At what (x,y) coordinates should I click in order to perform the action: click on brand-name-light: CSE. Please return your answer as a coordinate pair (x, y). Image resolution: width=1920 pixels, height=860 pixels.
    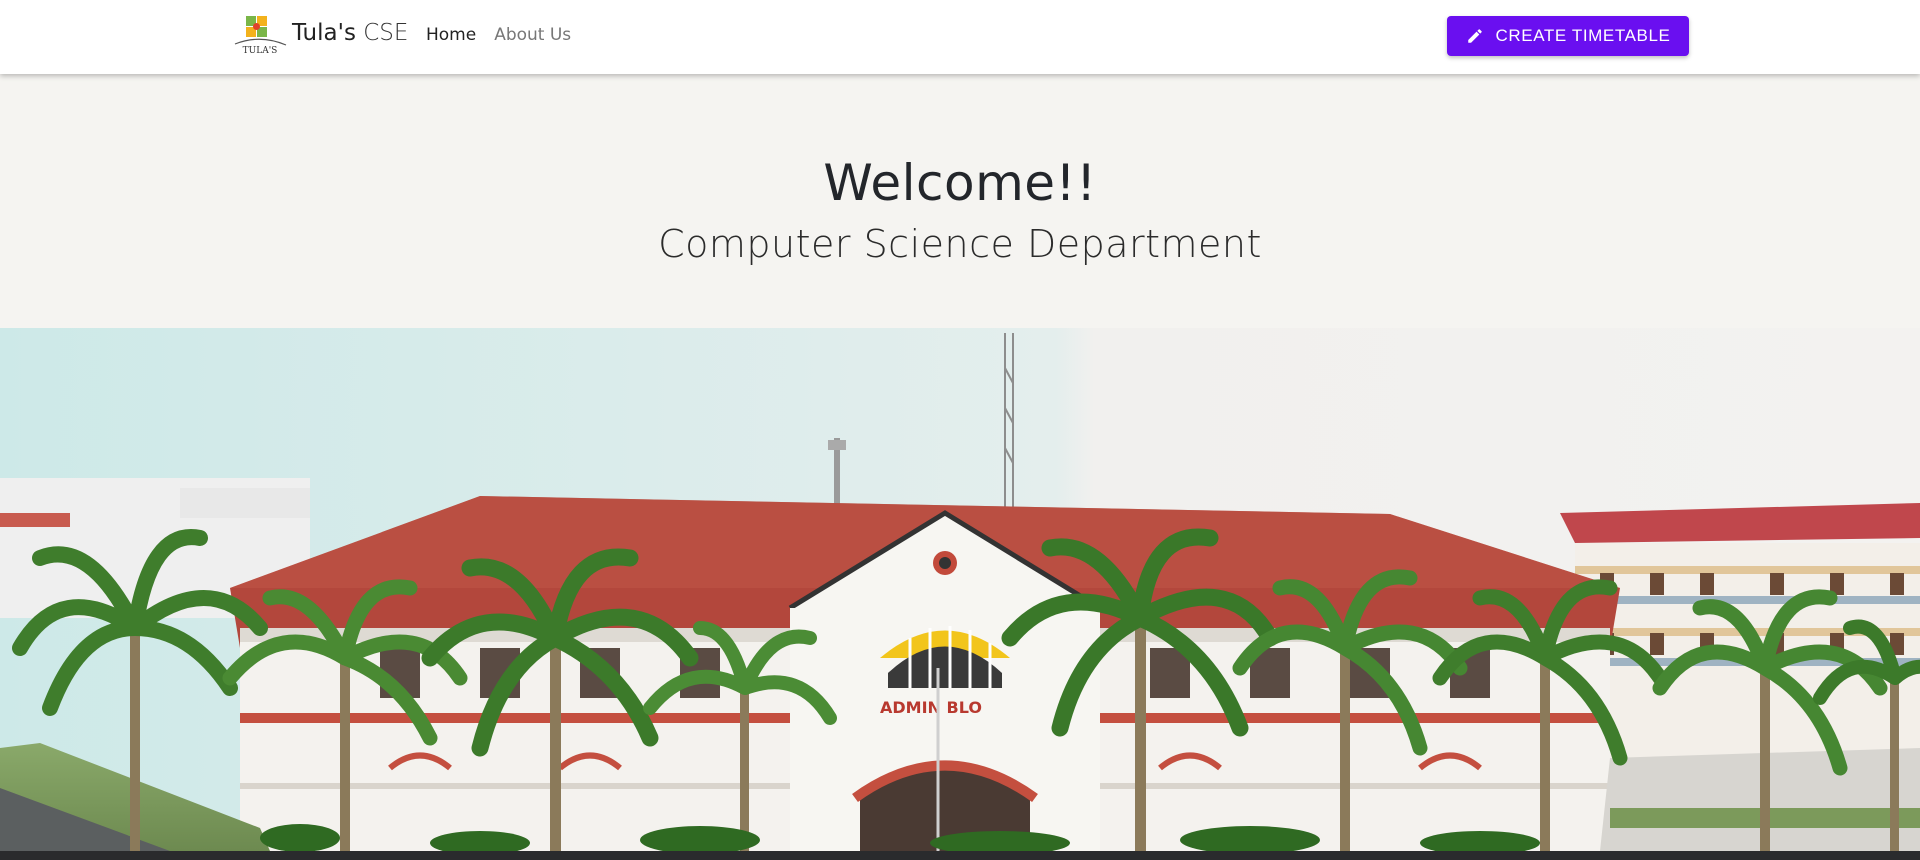
    Looking at the image, I should click on (386, 33).